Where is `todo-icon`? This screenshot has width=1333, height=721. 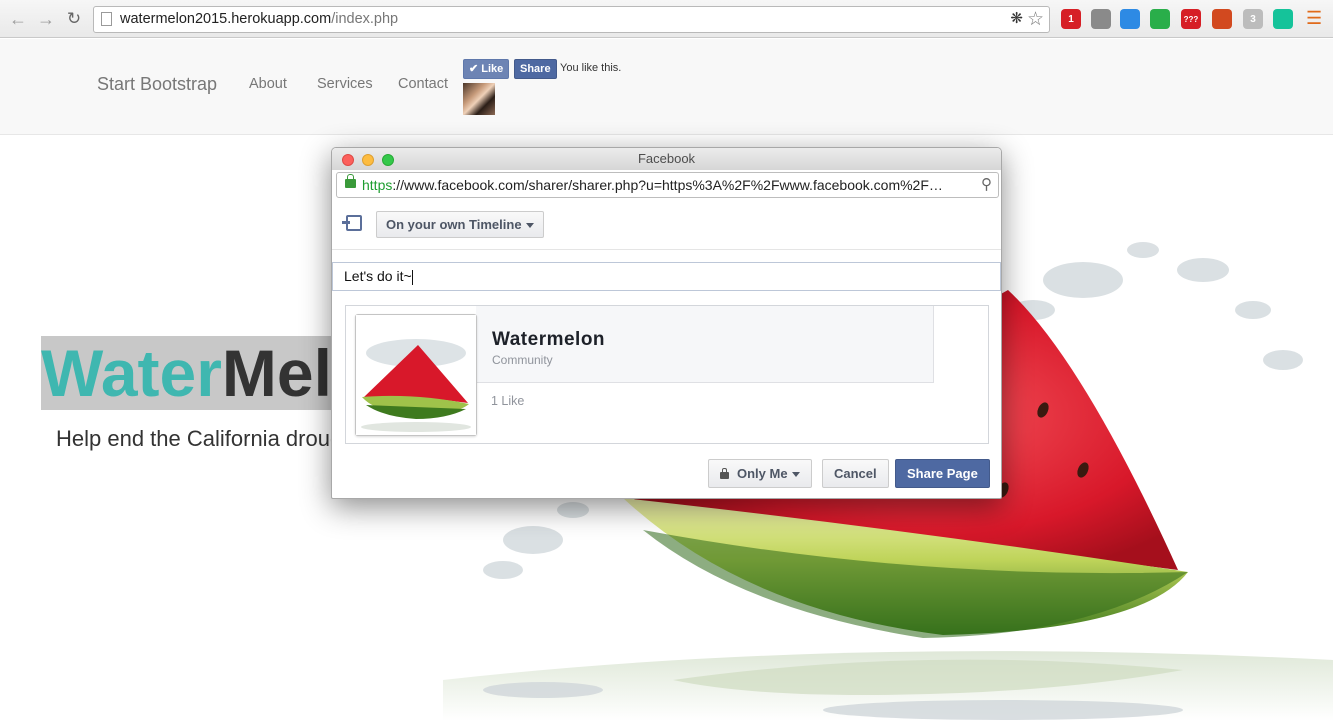
todo-icon is located at coordinates (1222, 19).